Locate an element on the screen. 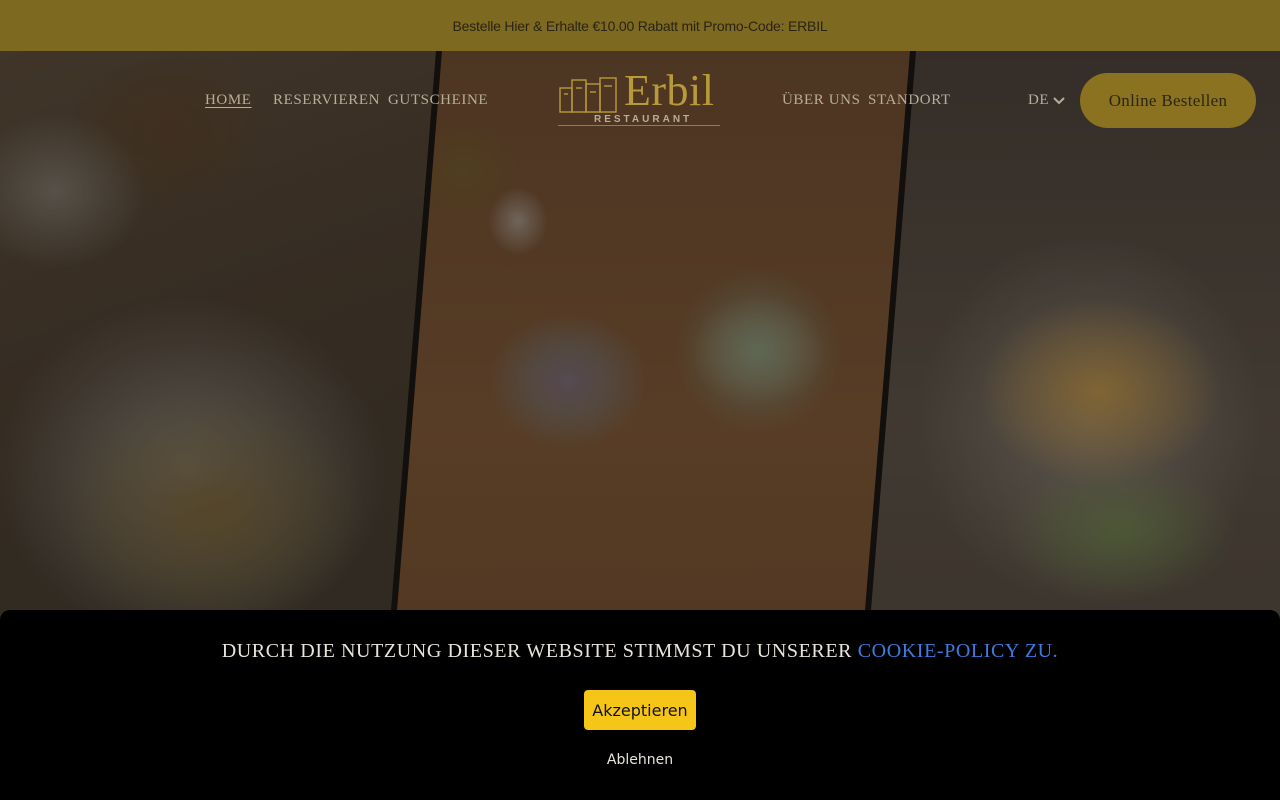 The image size is (1280, 800). site-logo: Erbil RESTAURANT is located at coordinates (642, 98).